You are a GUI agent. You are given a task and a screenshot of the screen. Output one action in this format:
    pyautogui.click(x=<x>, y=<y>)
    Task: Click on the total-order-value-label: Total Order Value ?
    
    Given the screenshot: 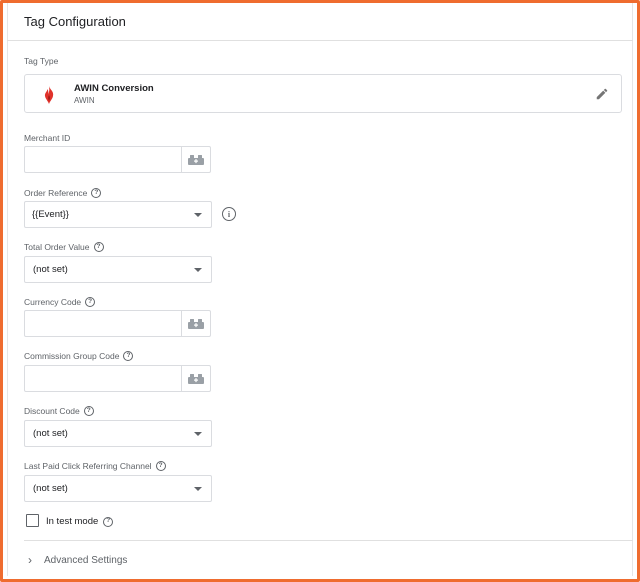 What is the action you would take?
    pyautogui.click(x=64, y=247)
    